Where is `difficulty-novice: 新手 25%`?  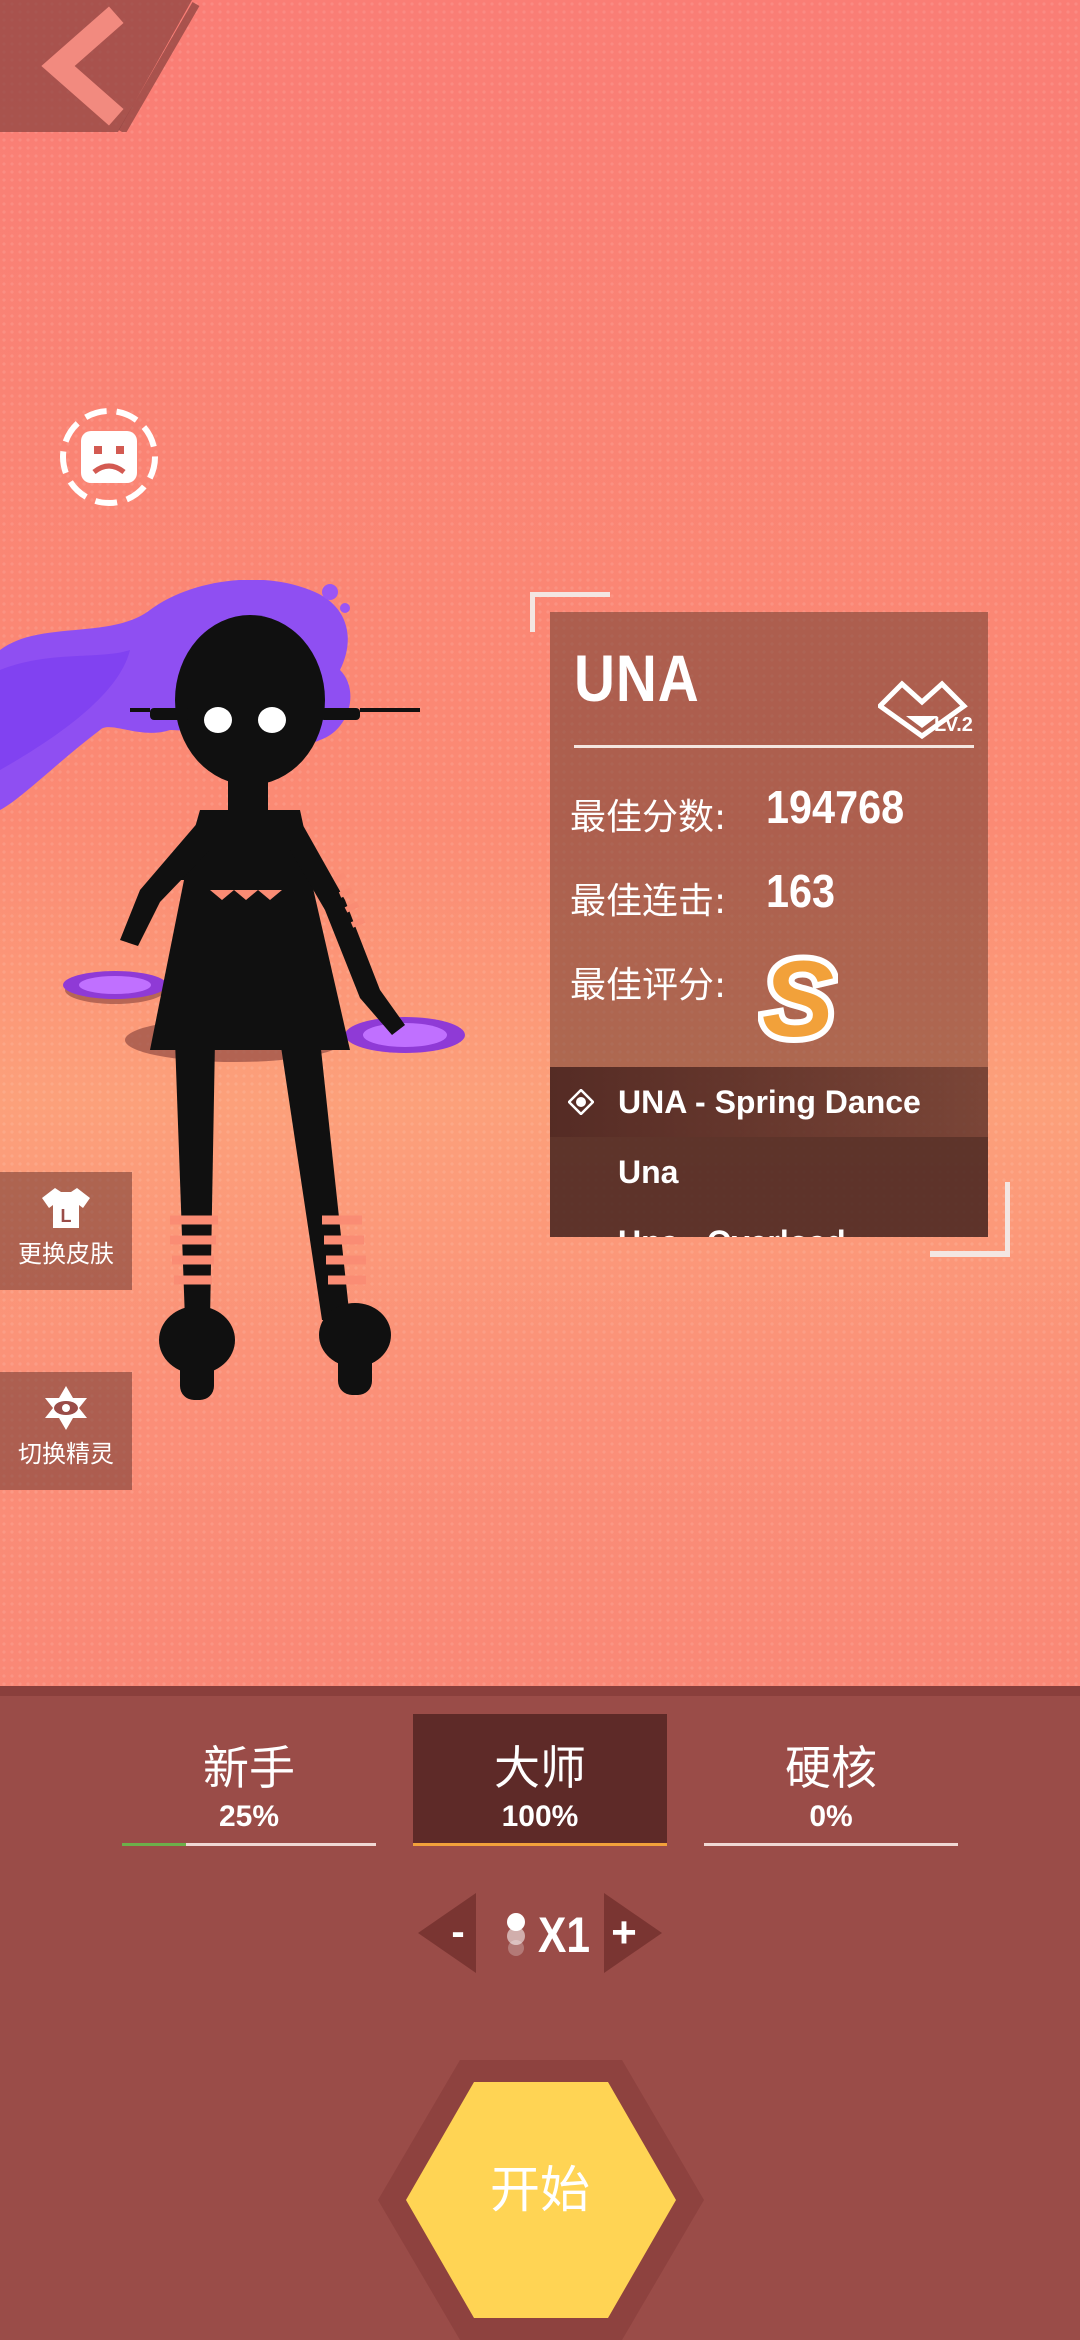 difficulty-novice: 新手 25% is located at coordinates (249, 1779).